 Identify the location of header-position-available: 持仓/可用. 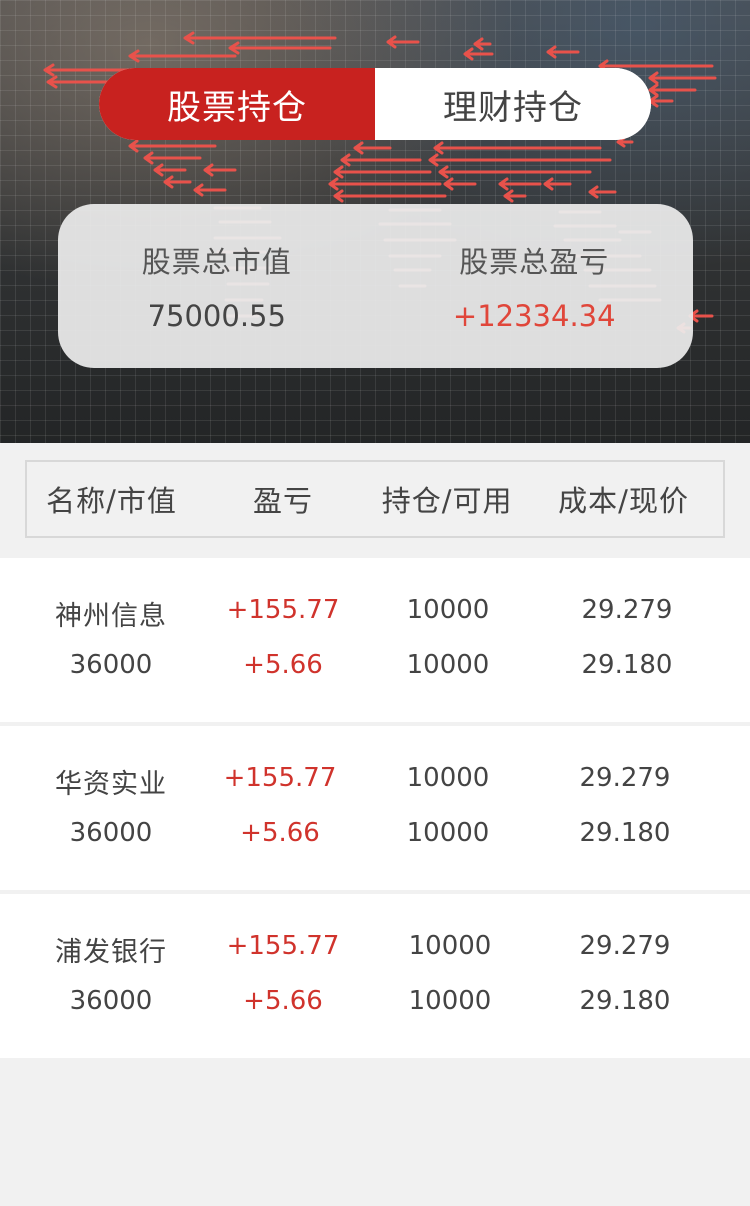
(447, 501).